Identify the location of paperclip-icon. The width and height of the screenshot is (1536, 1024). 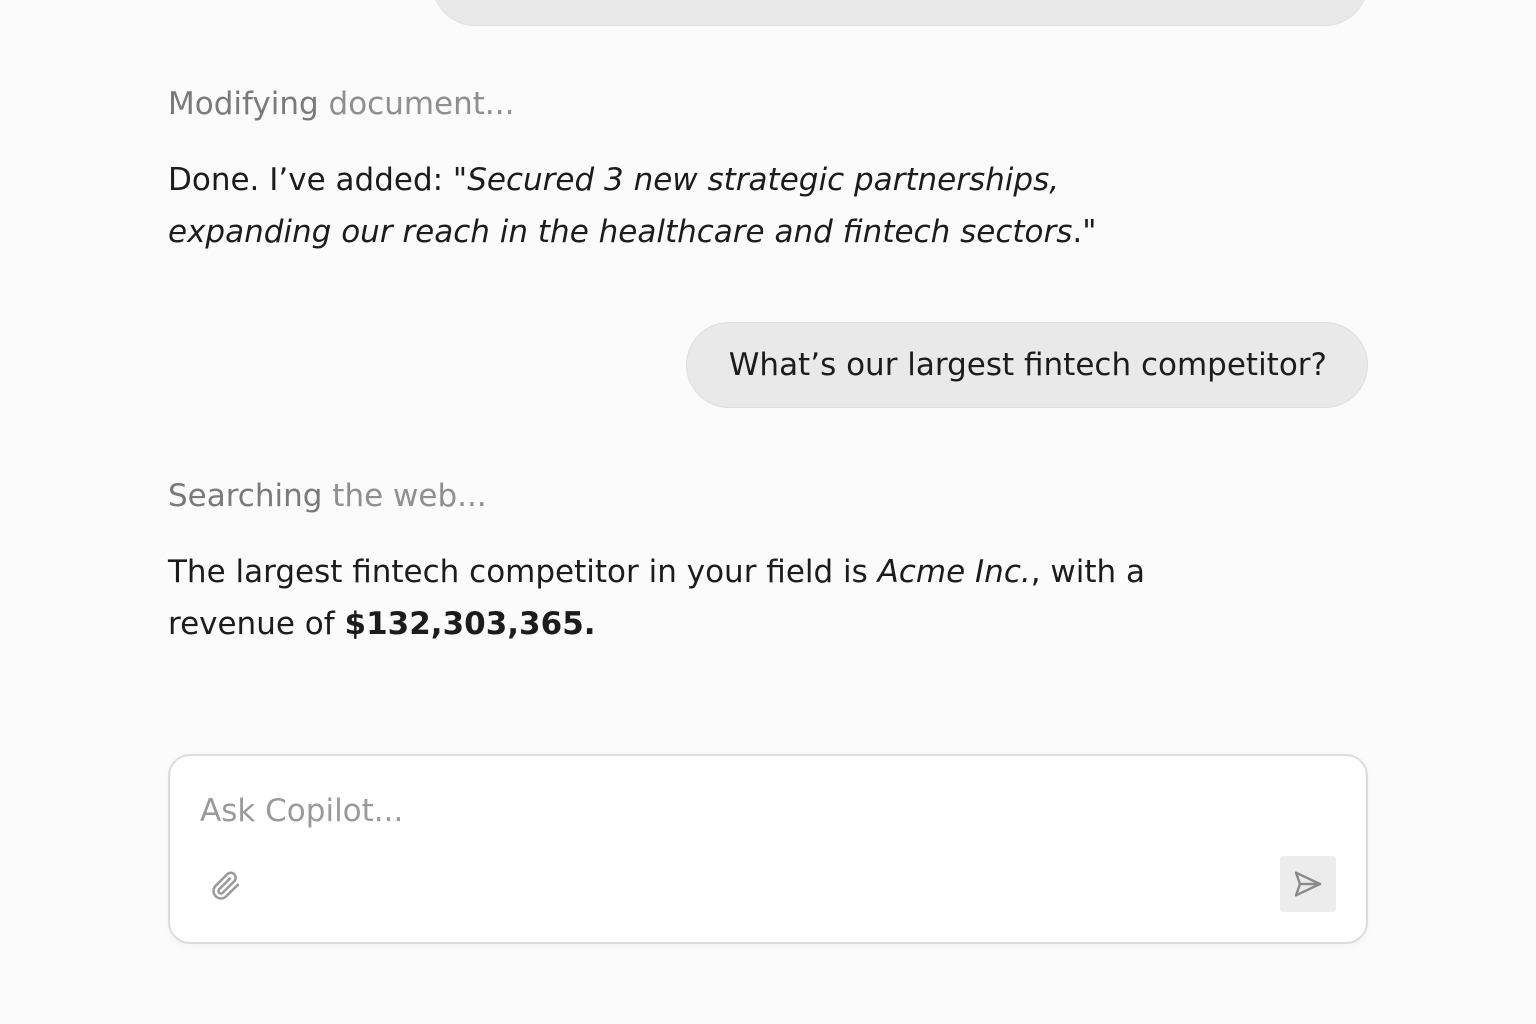
(226, 885).